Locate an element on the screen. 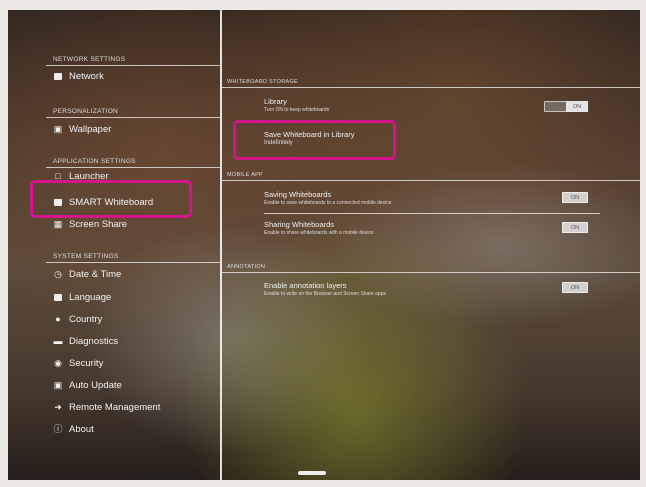  update-icon: ▣ is located at coordinates (58, 384).